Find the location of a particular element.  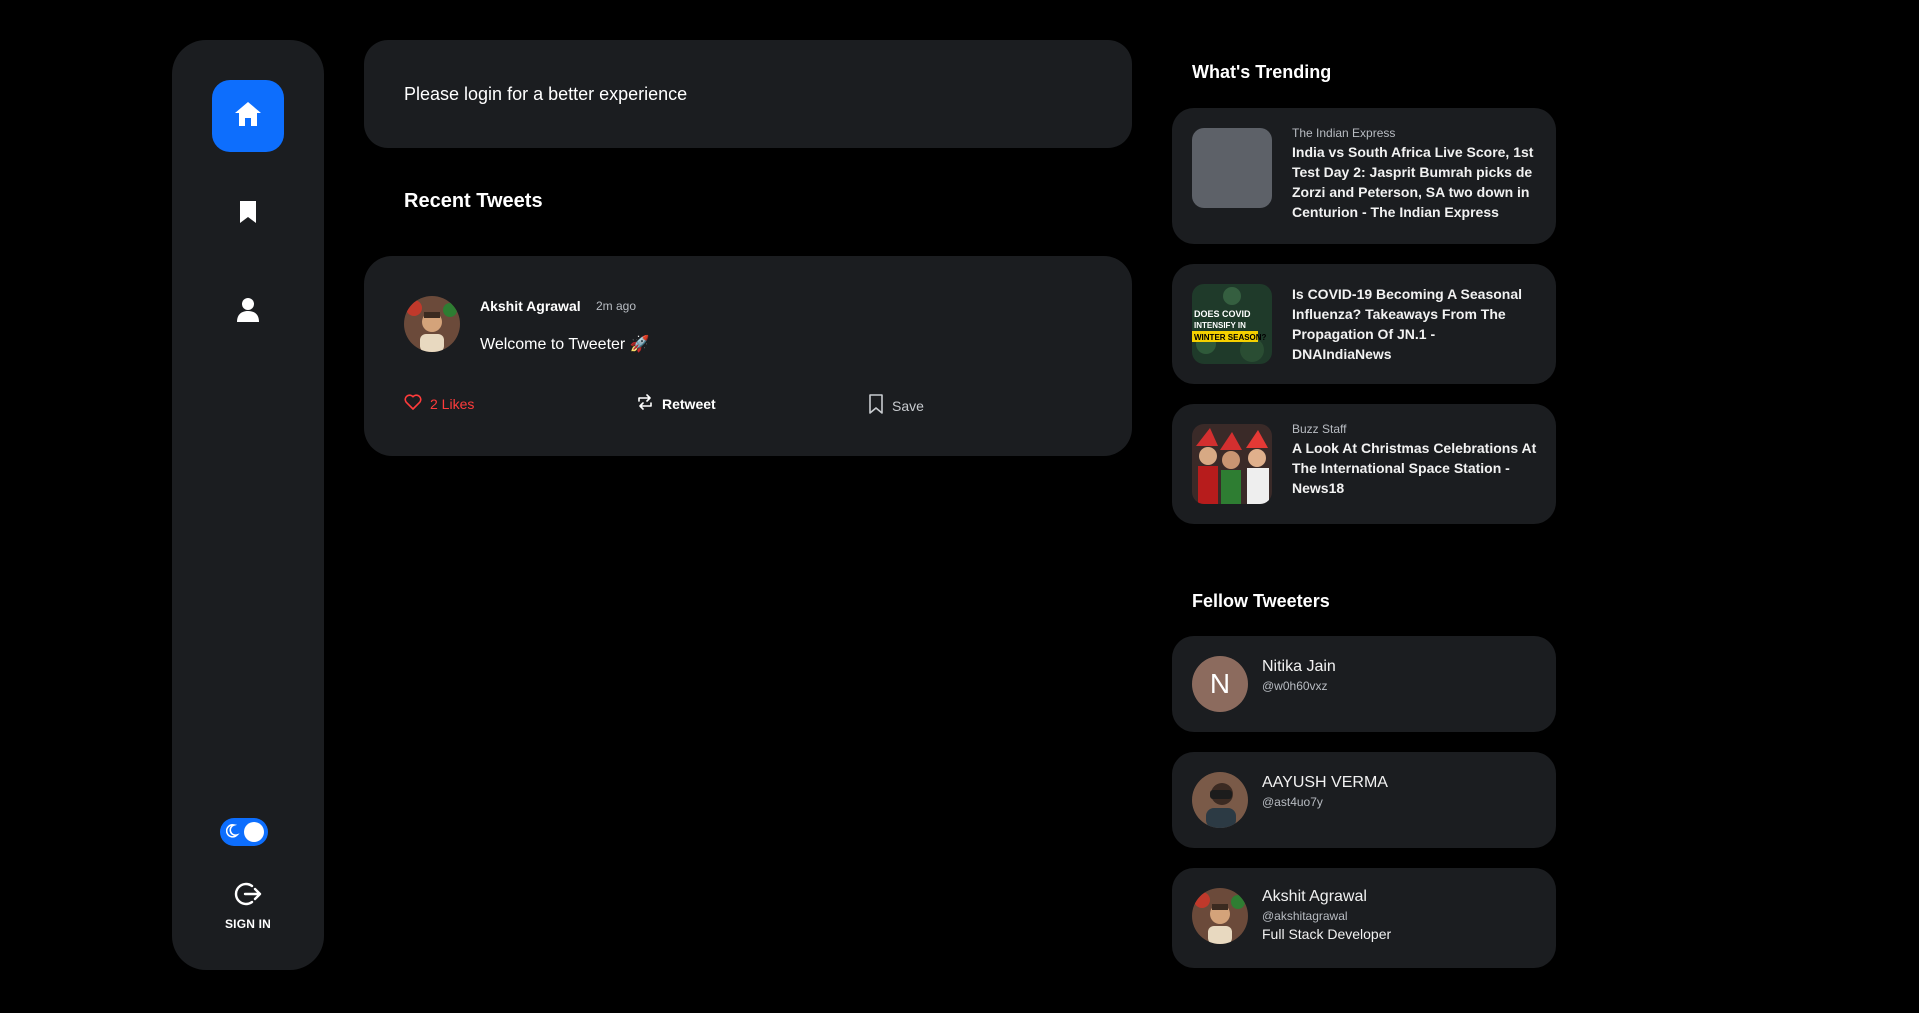

user-handle: @akshitagrawal is located at coordinates (1305, 916).